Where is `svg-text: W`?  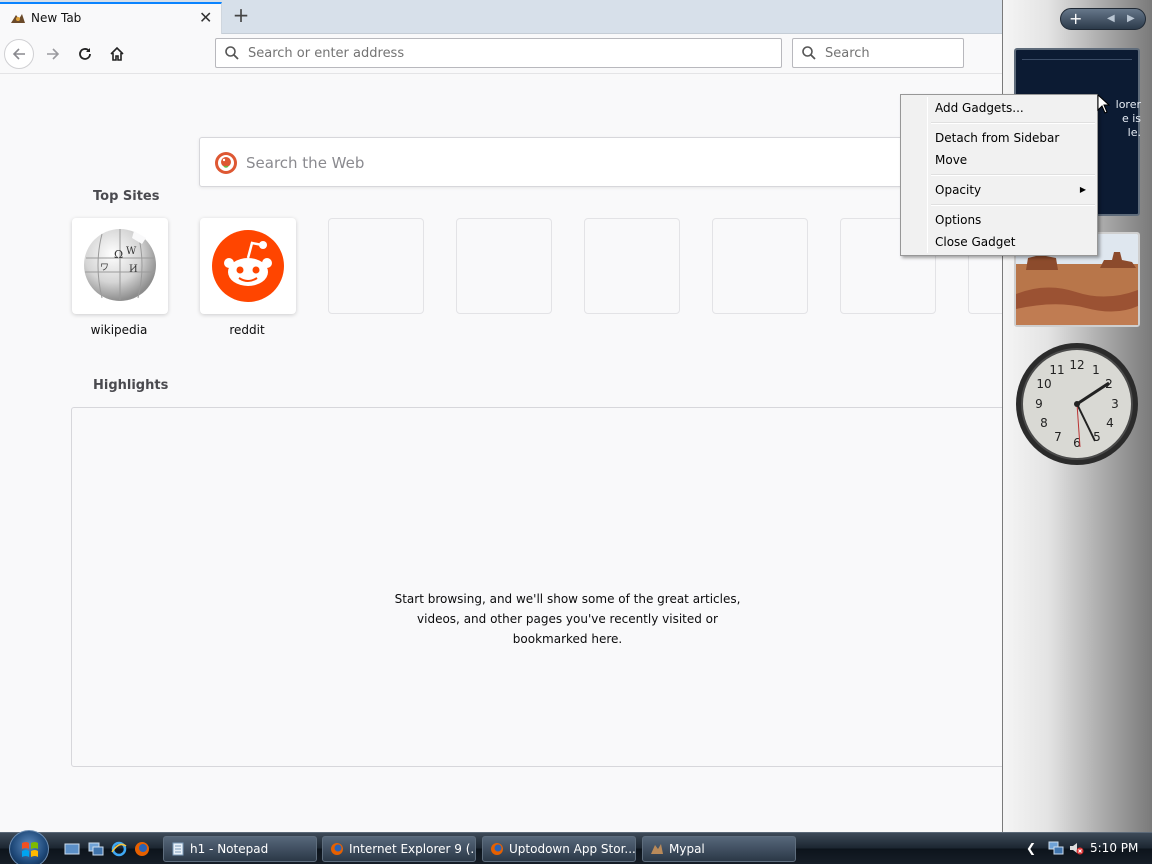
svg-text: W is located at coordinates (131, 251).